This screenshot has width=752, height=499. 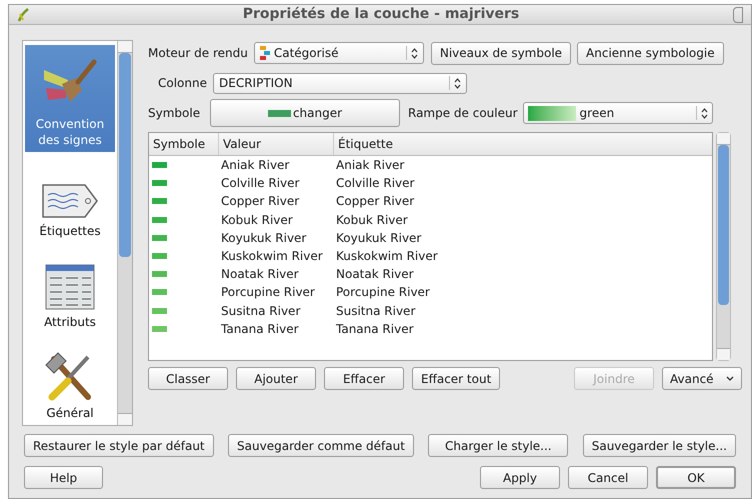 What do you see at coordinates (198, 53) in the screenshot?
I see `renderer-label: Moteur de rendu` at bounding box center [198, 53].